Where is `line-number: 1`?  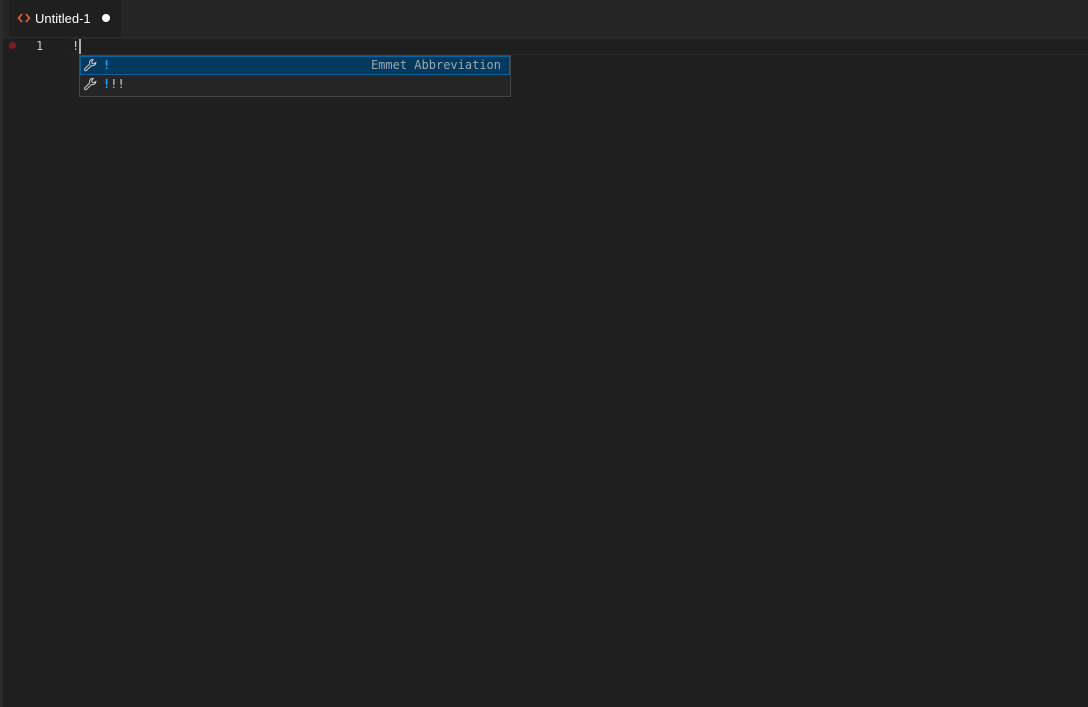 line-number: 1 is located at coordinates (40, 46).